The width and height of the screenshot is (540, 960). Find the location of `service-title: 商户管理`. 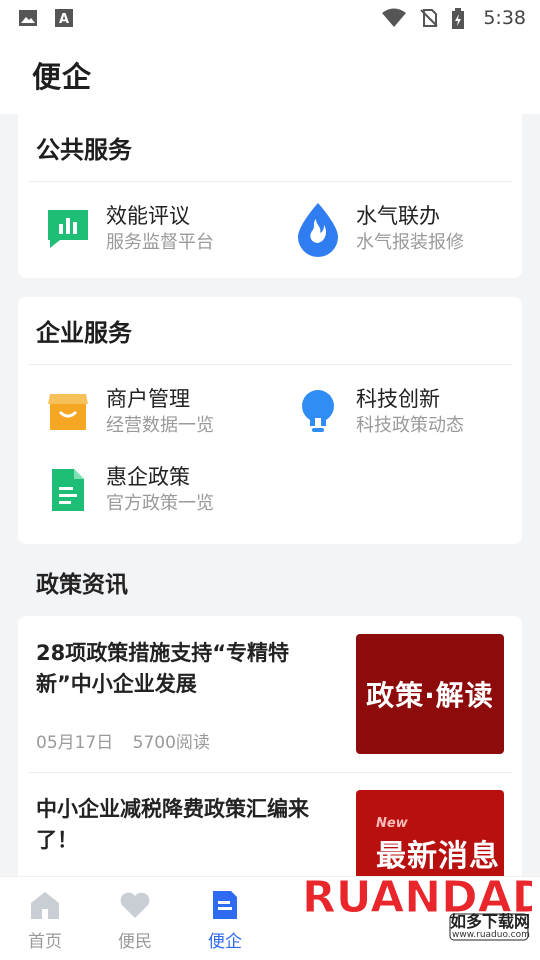

service-title: 商户管理 is located at coordinates (148, 399).